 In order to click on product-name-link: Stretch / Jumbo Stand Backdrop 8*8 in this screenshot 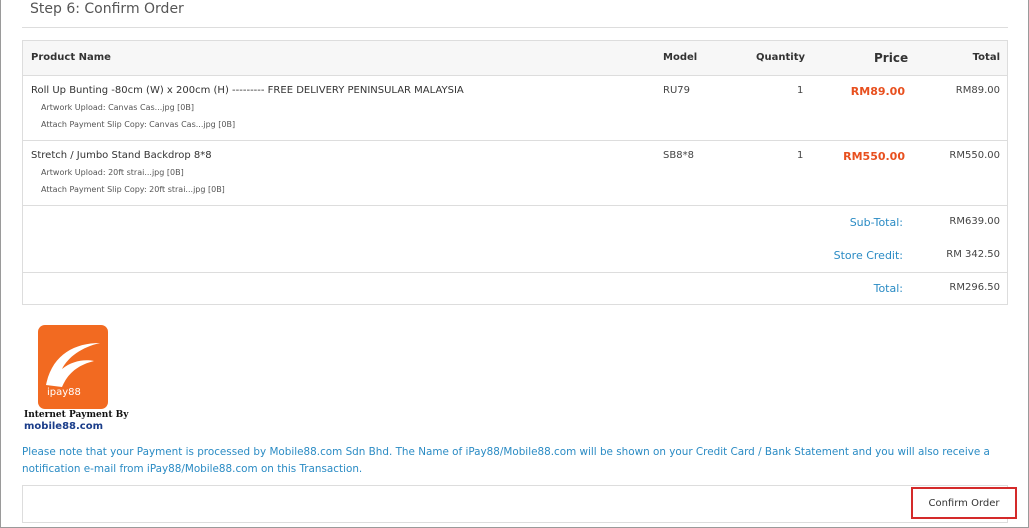, I will do `click(121, 155)`.